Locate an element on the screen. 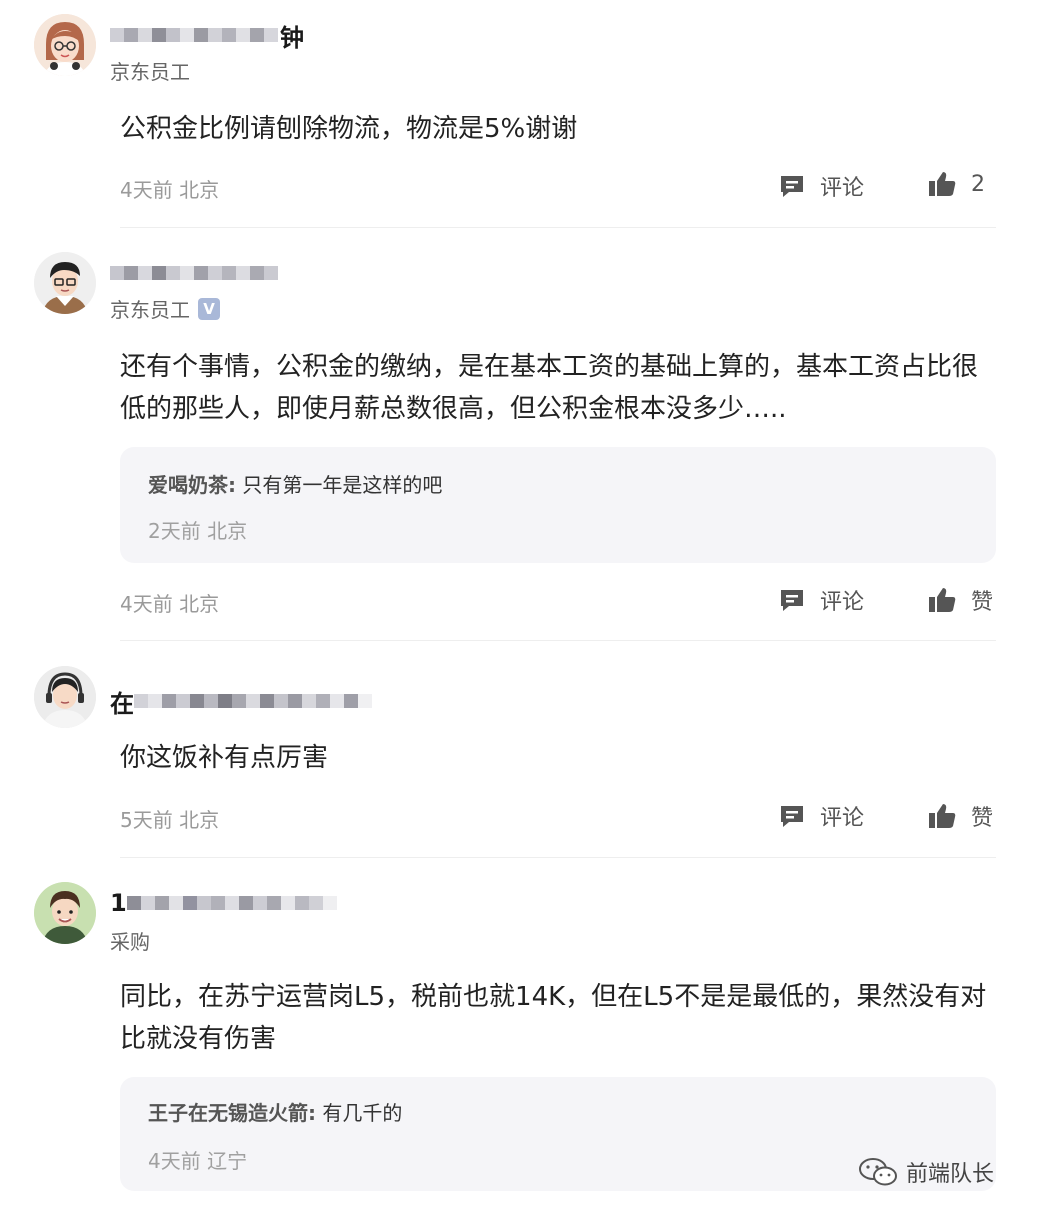 This screenshot has height=1219, width=1039. role-text: 采购 is located at coordinates (130, 942).